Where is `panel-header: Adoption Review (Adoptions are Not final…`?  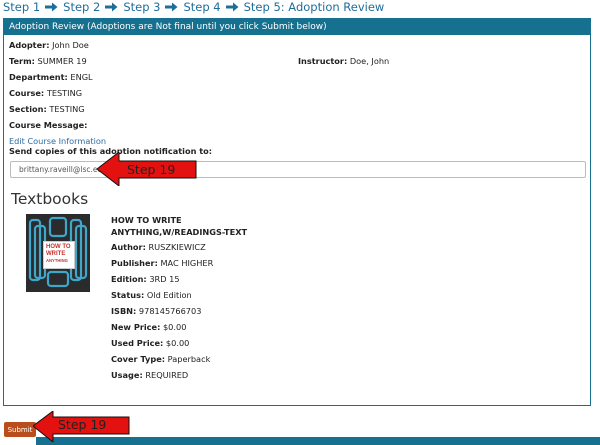 panel-header: Adoption Review (Adoptions are Not final… is located at coordinates (297, 27).